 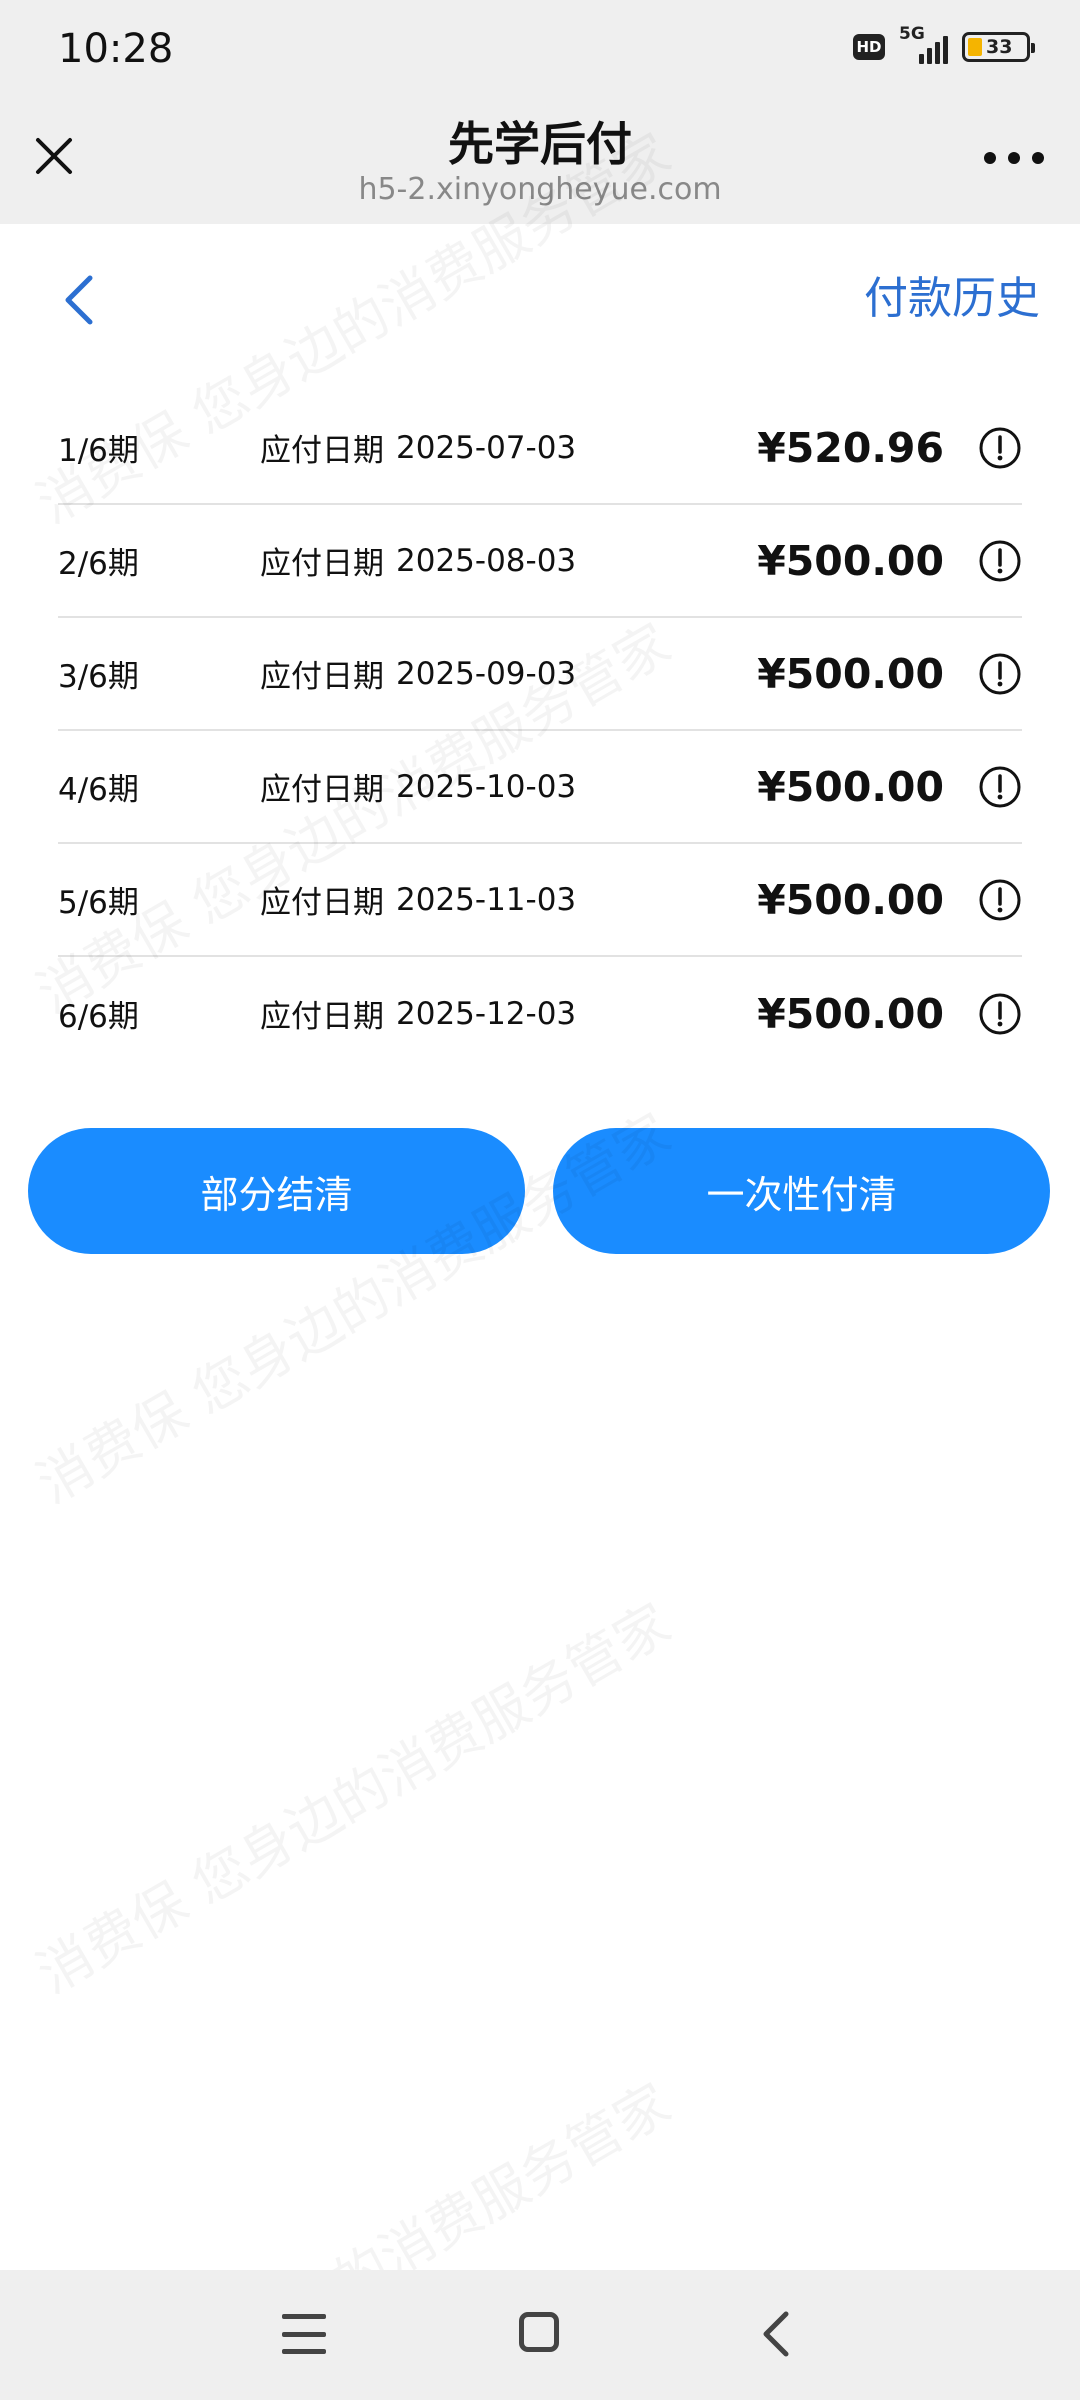 I want to click on payment-history-link: 付款历史, so click(x=952, y=294).